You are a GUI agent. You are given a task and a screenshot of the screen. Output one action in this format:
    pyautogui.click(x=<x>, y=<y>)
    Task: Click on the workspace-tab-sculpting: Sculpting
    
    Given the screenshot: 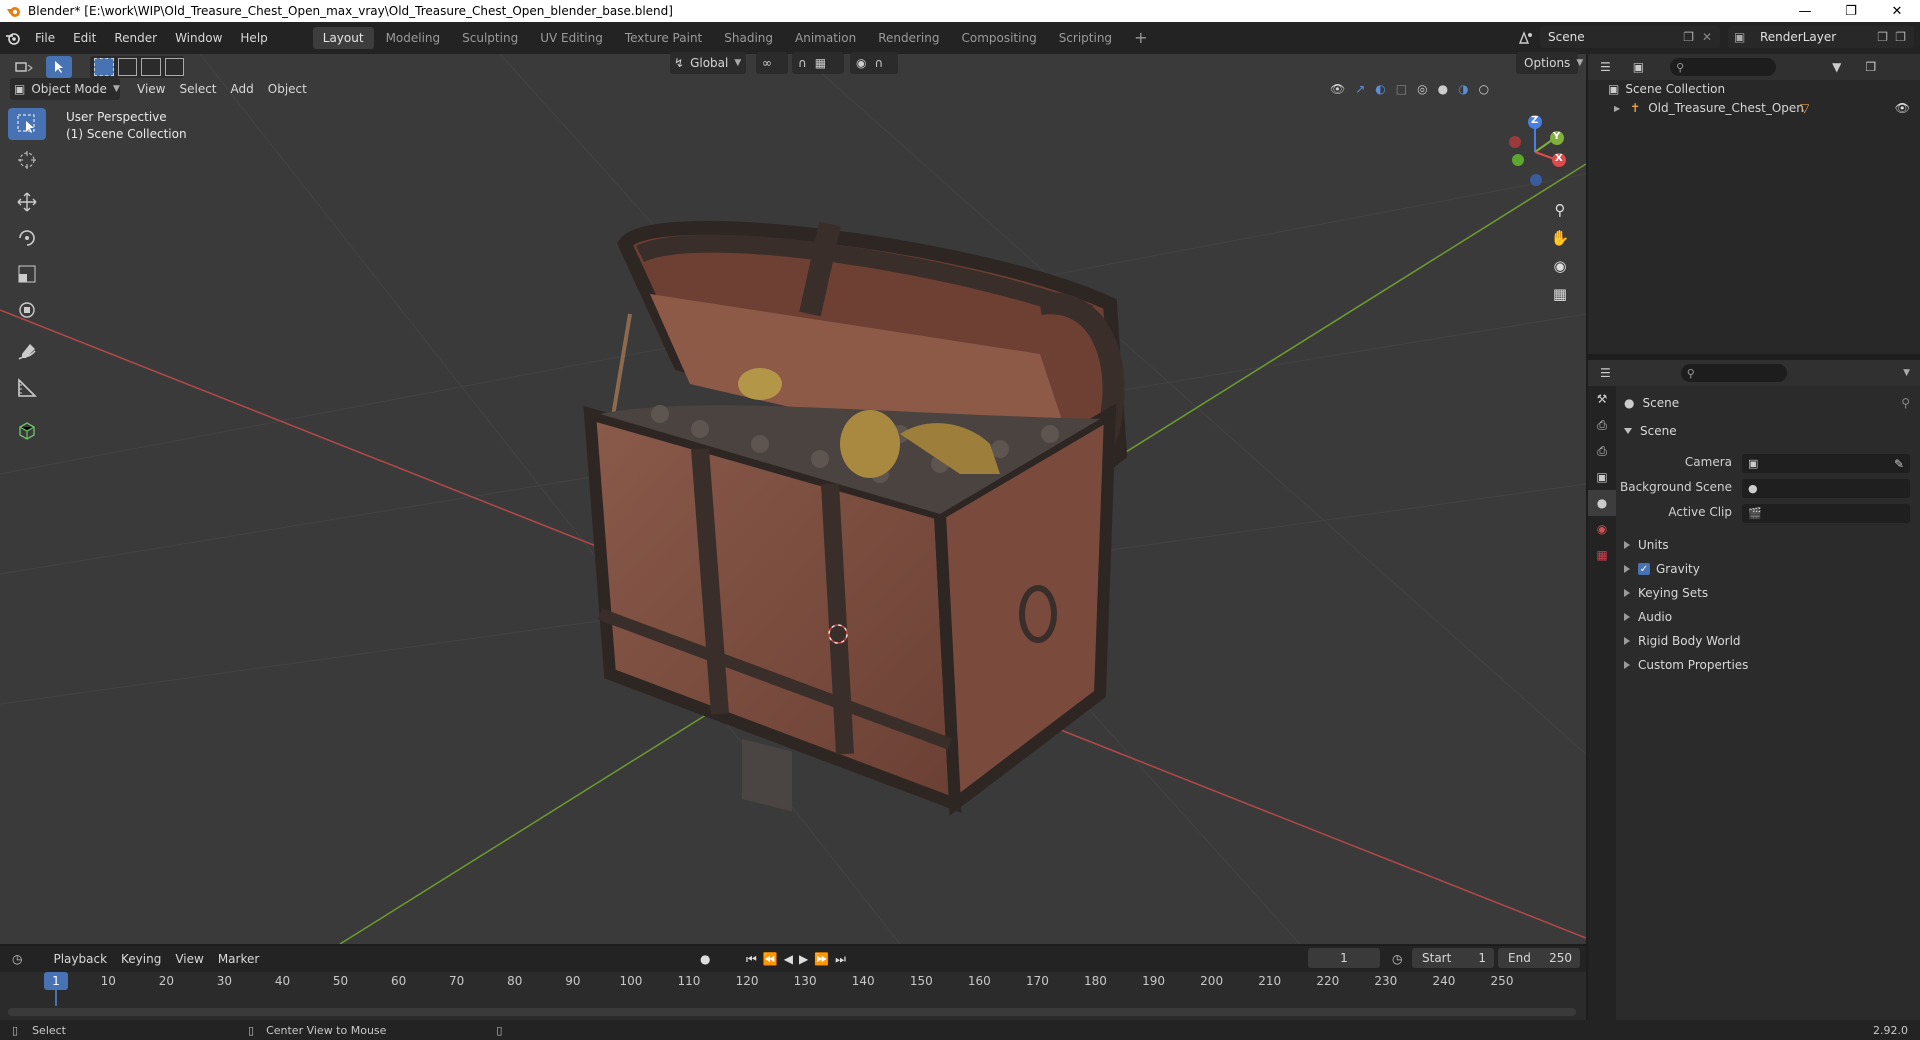 What is the action you would take?
    pyautogui.click(x=490, y=38)
    